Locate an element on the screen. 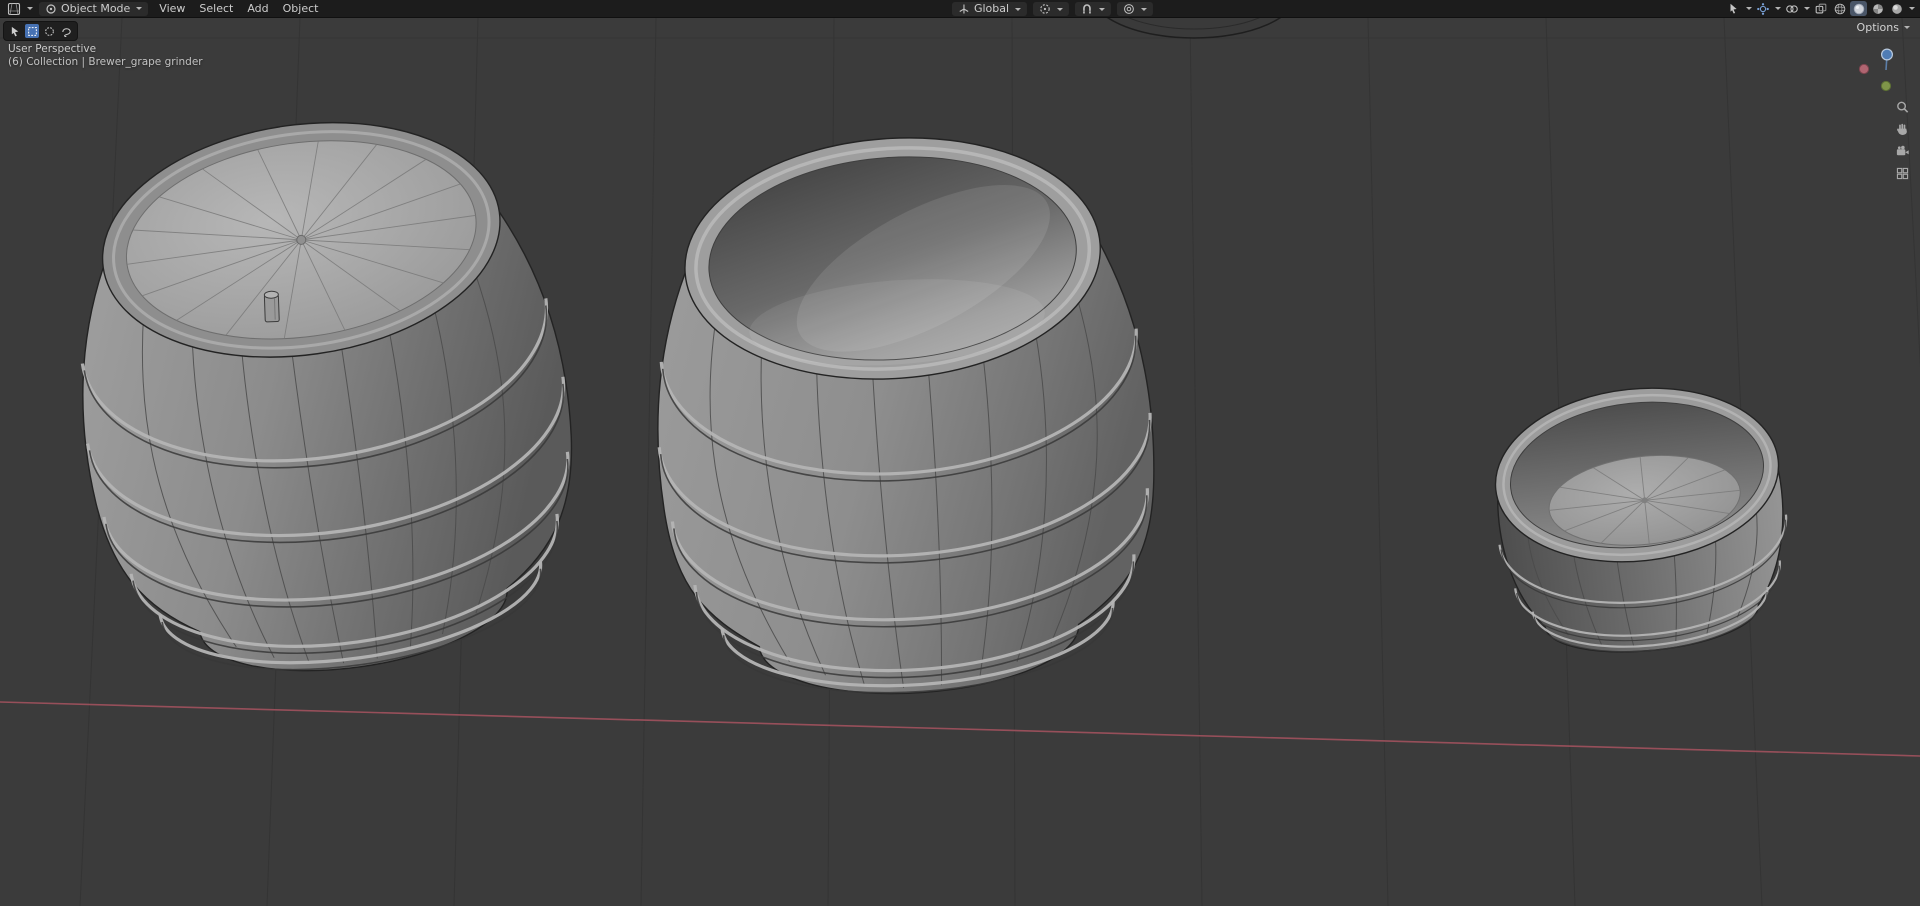 This screenshot has width=1920, height=906. show-overlays-toggle is located at coordinates (1791, 8).